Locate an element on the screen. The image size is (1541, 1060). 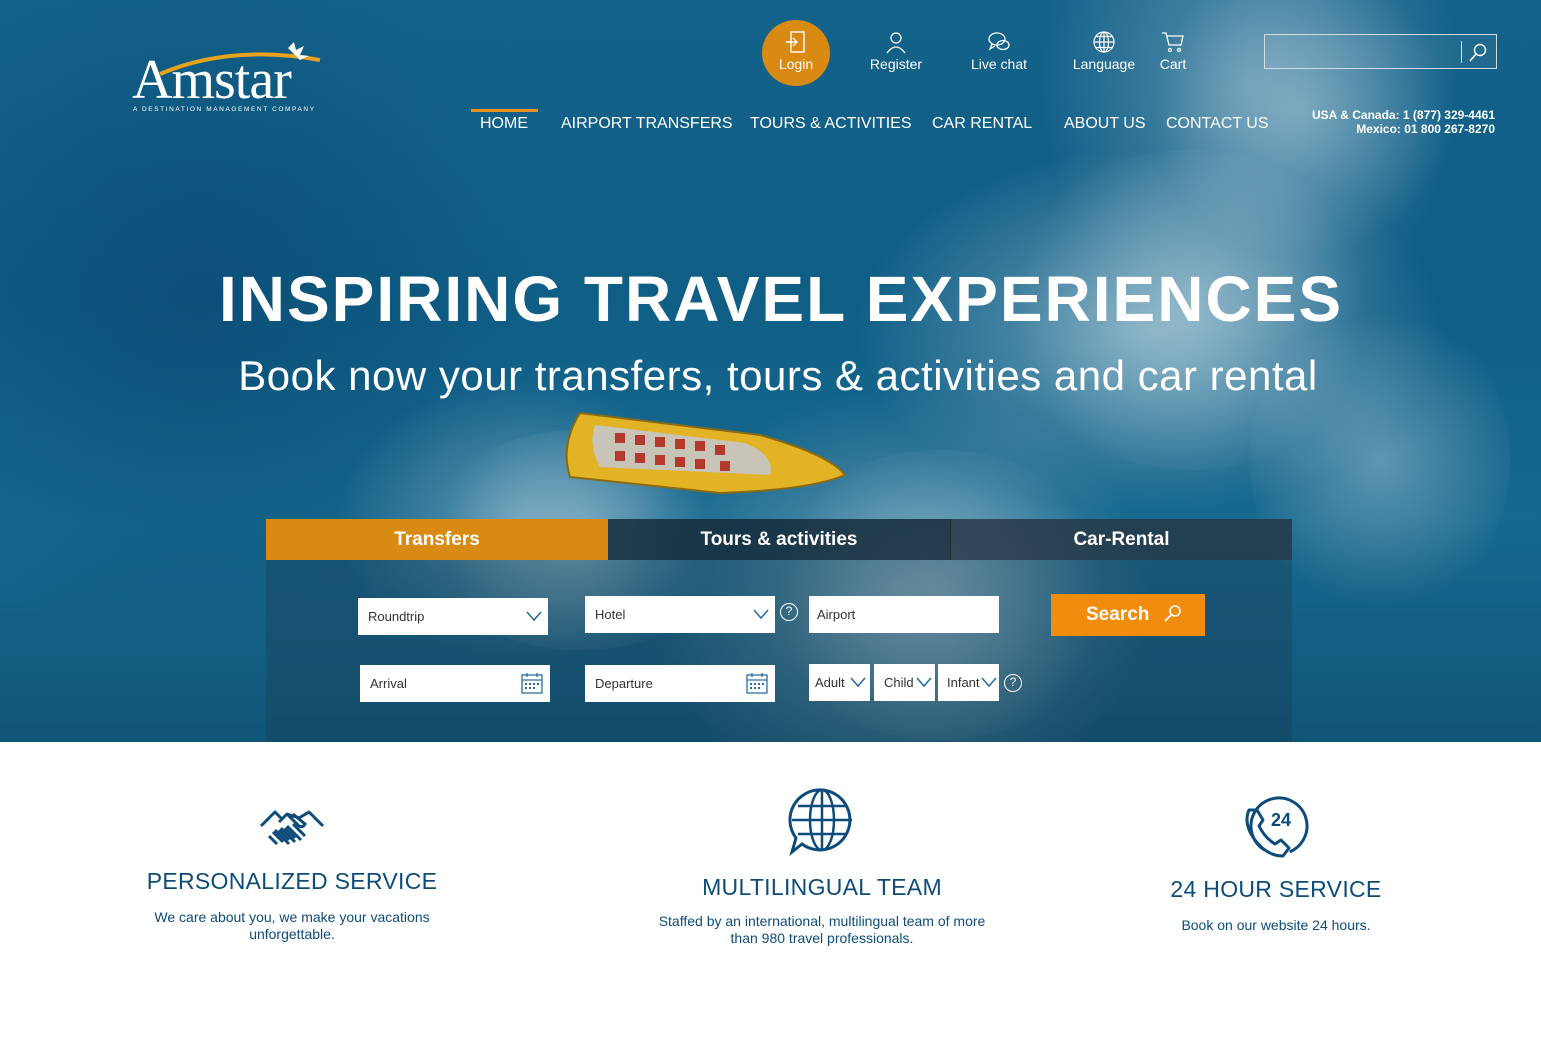
globe-chat-icon is located at coordinates (820, 822).